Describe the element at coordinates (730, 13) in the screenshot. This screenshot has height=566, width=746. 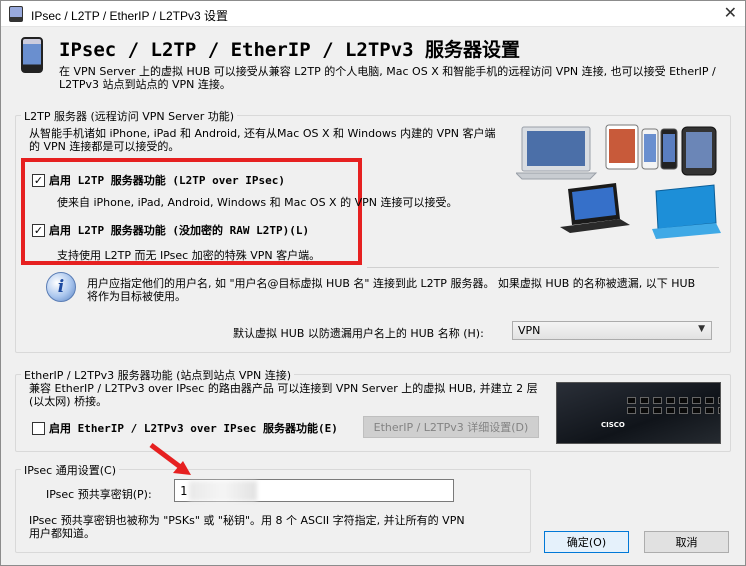
I see `close-icon: ✕` at that location.